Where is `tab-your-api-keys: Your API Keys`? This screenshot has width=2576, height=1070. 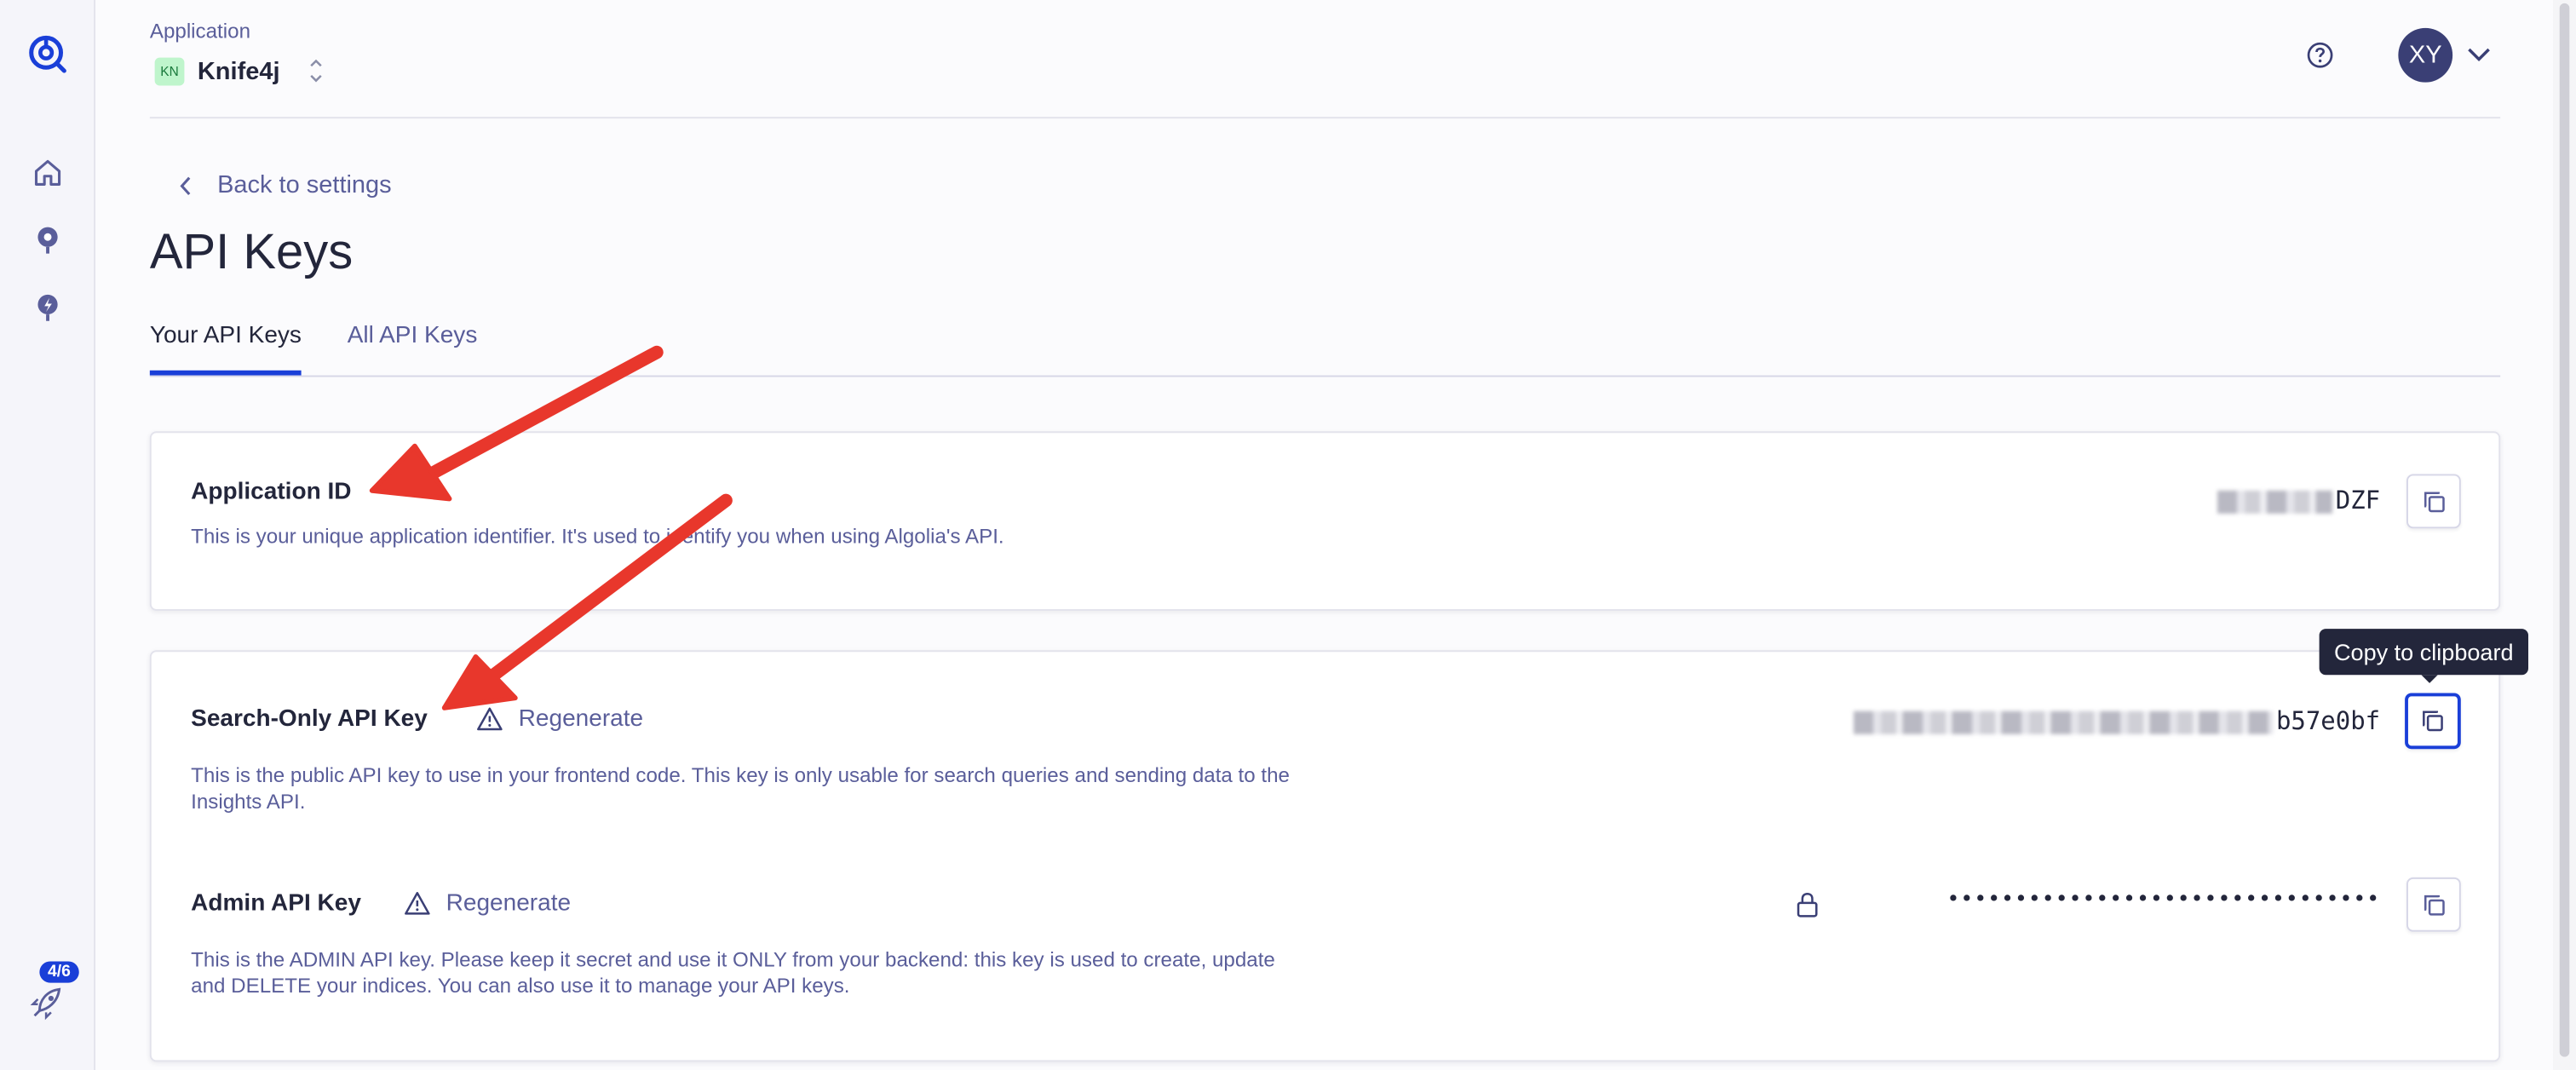
tab-your-api-keys: Your API Keys is located at coordinates (226, 349).